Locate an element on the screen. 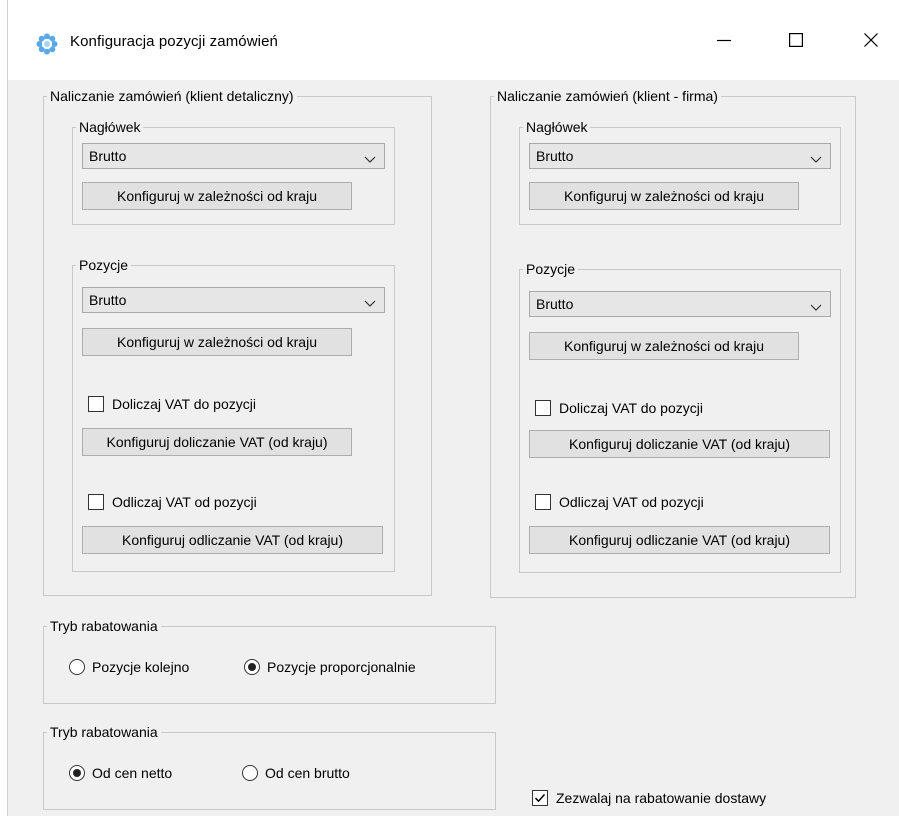  checkmark-icon is located at coordinates (540, 798).